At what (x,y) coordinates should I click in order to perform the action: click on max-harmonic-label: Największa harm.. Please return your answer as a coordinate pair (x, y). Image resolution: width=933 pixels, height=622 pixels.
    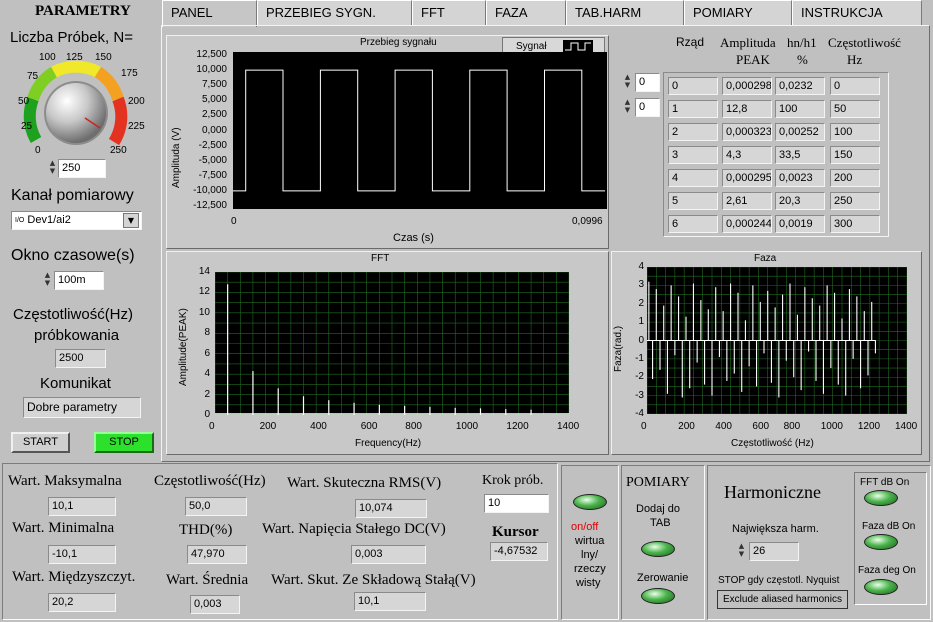
    Looking at the image, I should click on (775, 529).